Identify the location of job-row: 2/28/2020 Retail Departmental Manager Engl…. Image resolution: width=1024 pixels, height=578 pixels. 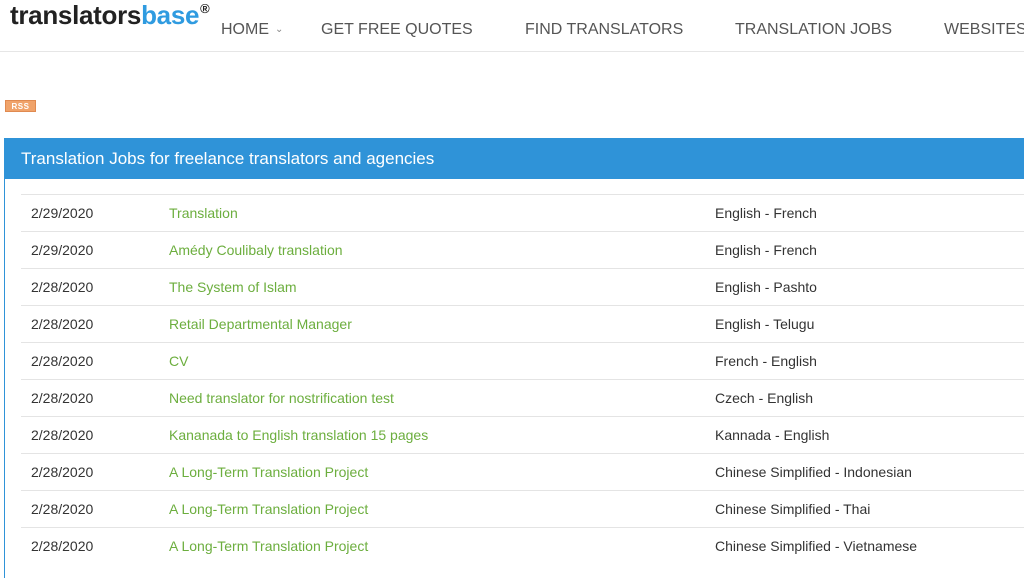
(522, 323).